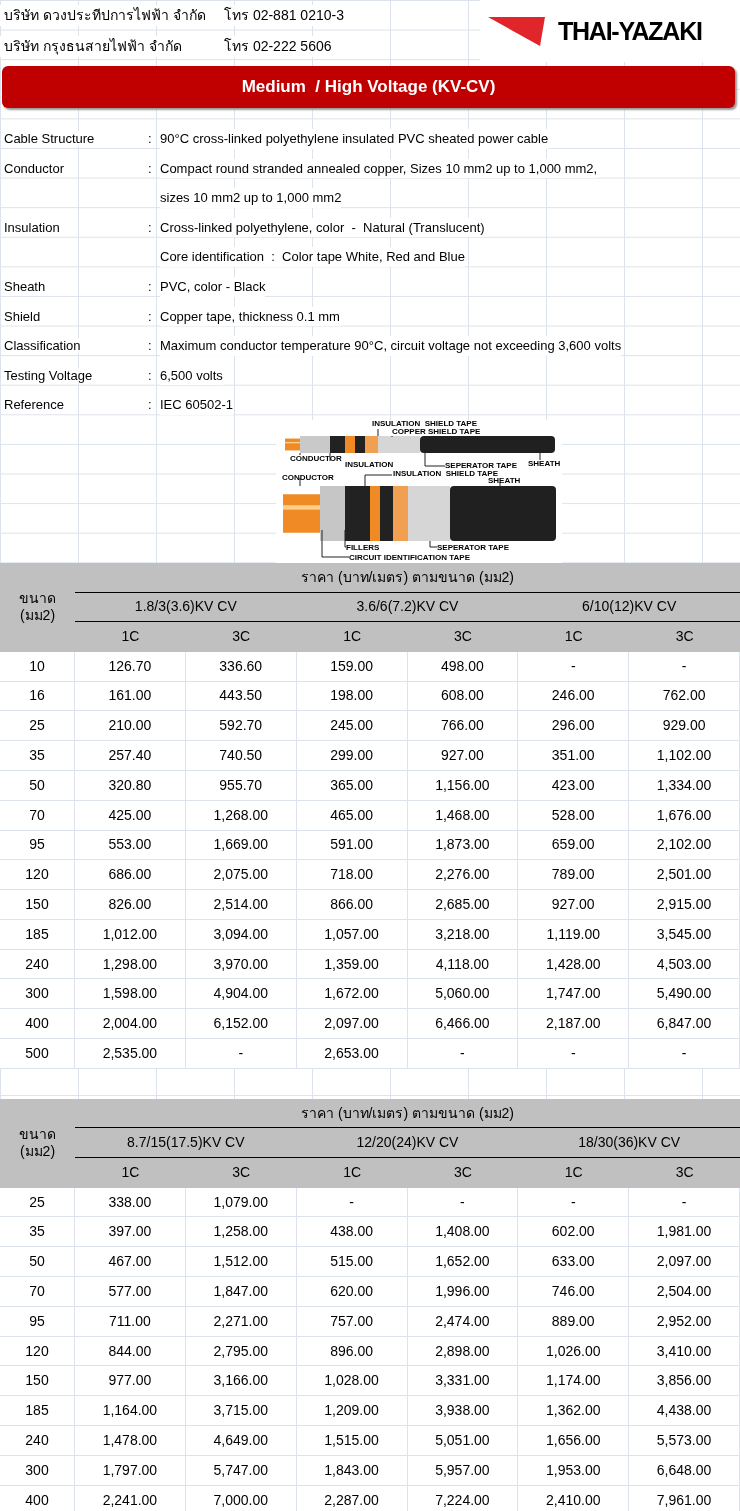  I want to click on price-cell: 1,843.00, so click(352, 1470).